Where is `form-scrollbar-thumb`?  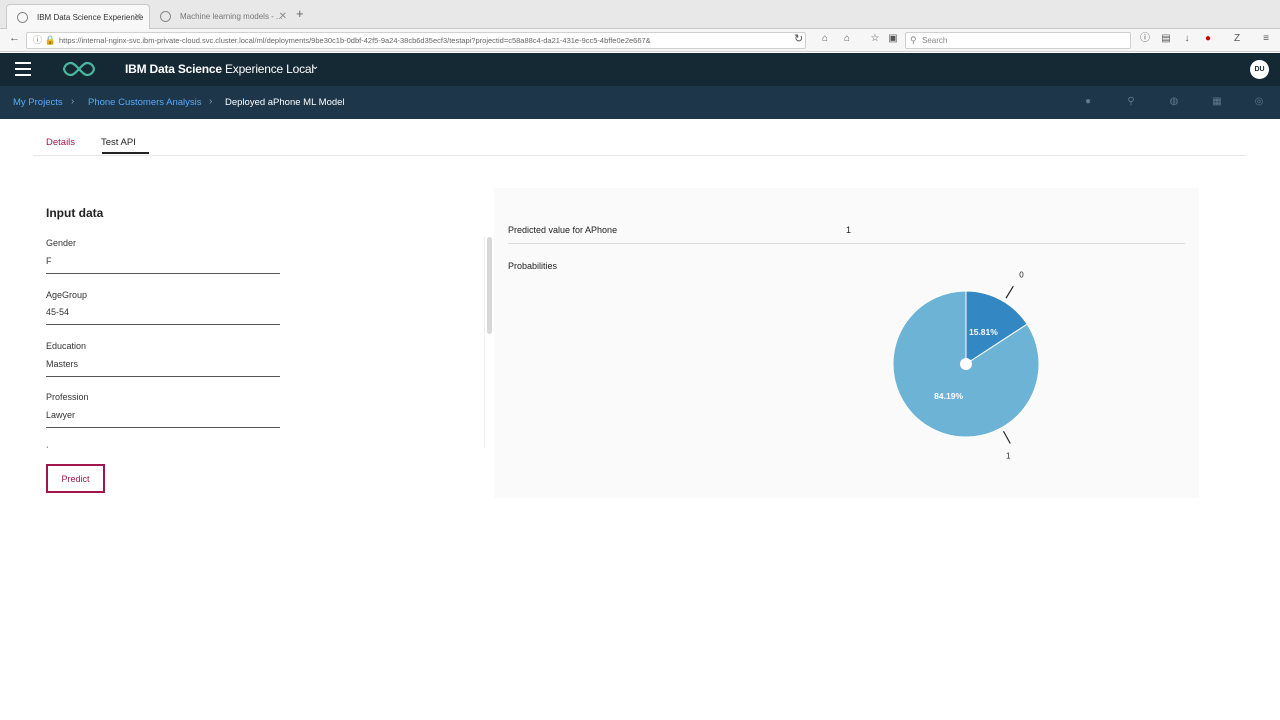
form-scrollbar-thumb is located at coordinates (489, 285).